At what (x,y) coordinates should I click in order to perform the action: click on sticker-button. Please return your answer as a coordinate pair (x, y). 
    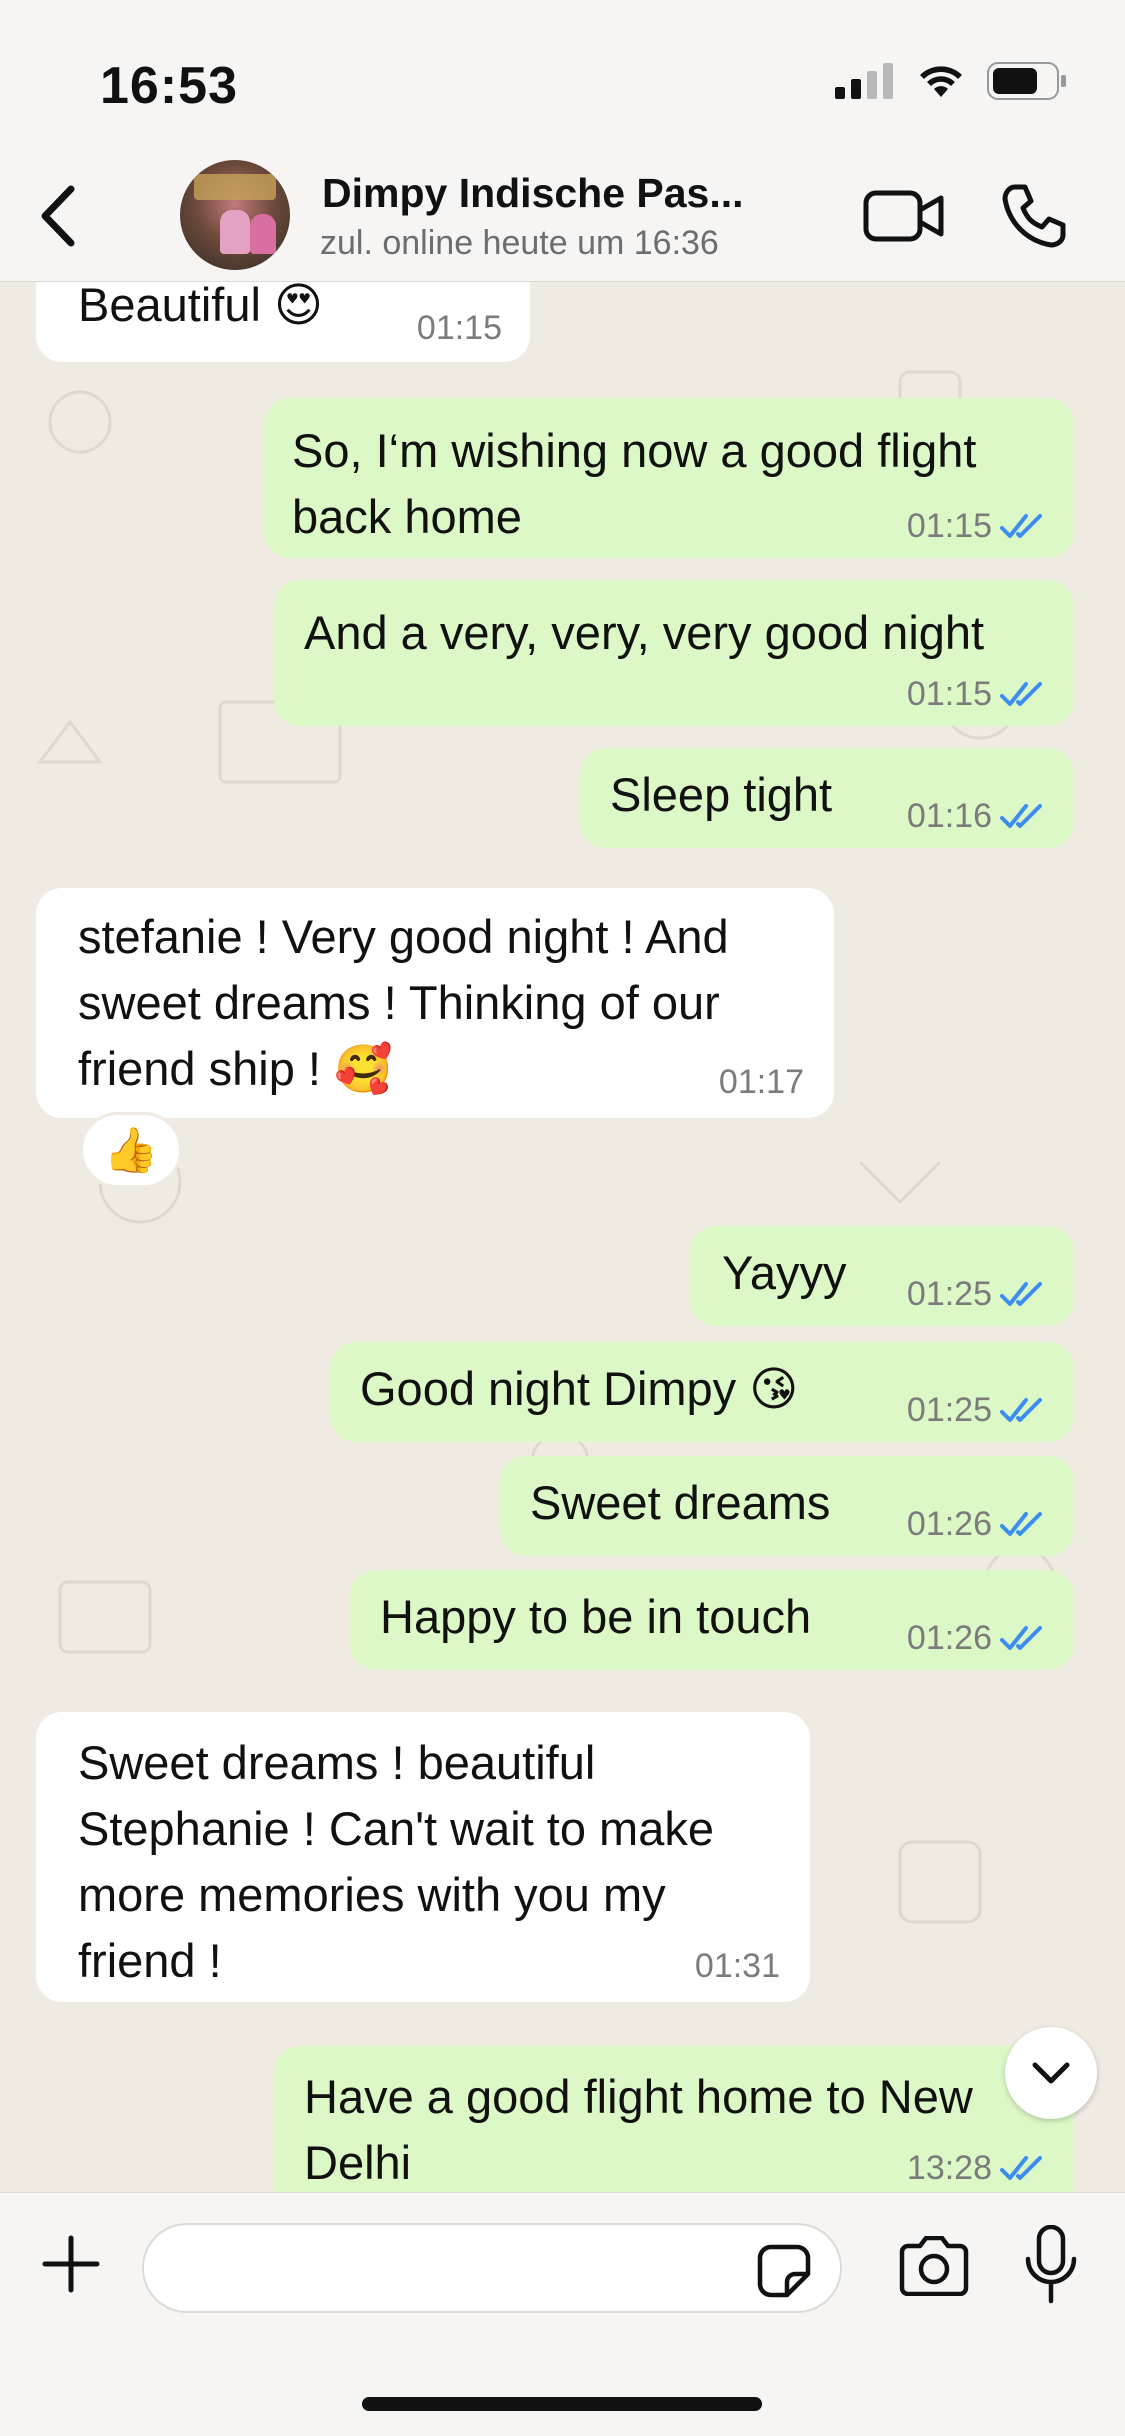
    Looking at the image, I should click on (784, 2271).